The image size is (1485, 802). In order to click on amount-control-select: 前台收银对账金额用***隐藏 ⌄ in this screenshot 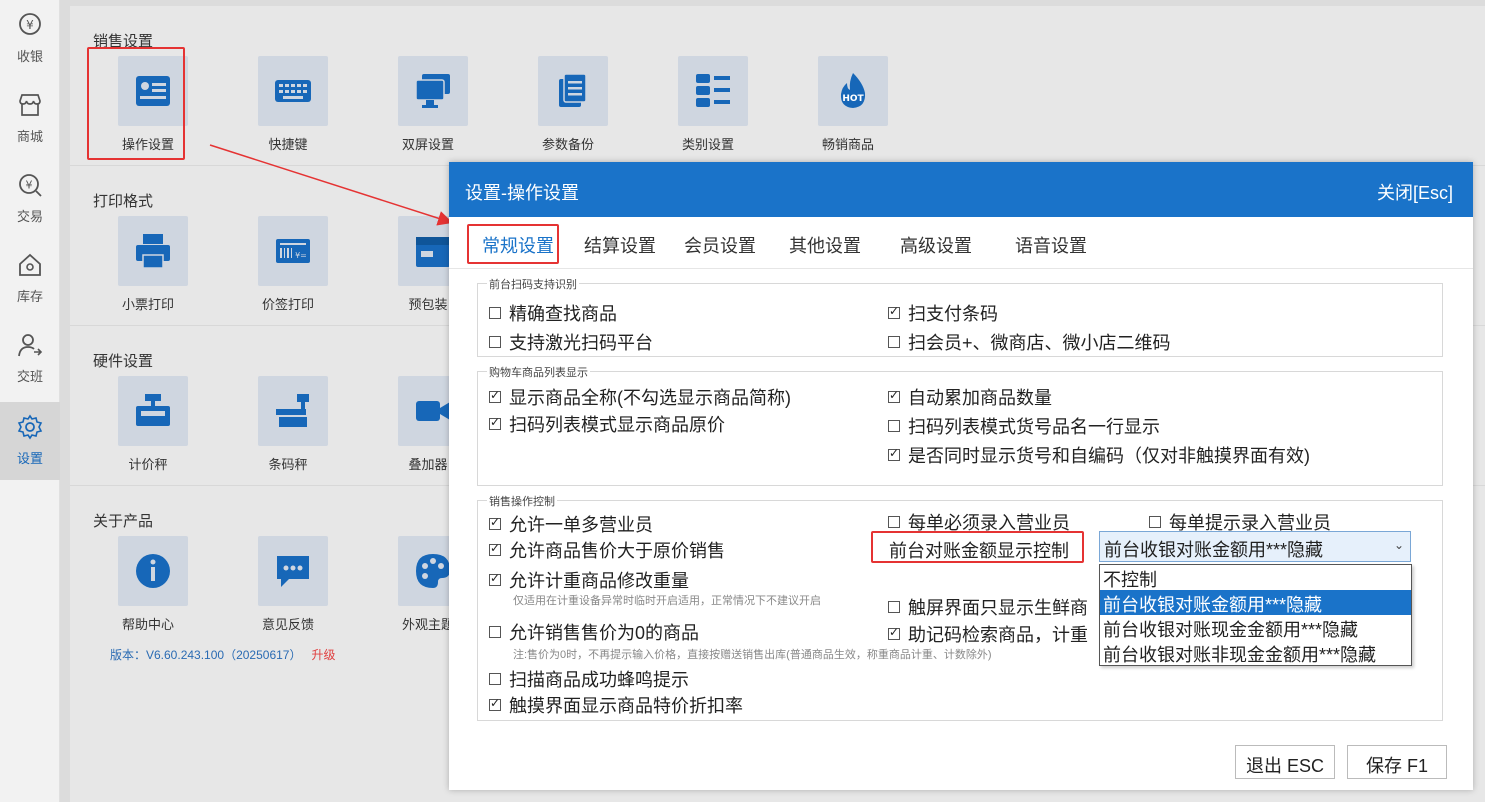, I will do `click(1255, 546)`.